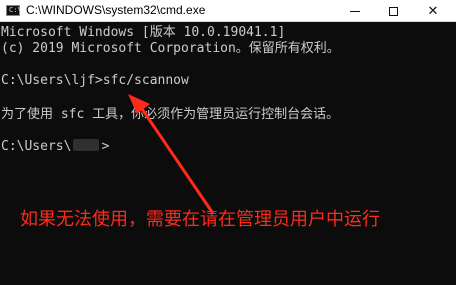 Image resolution: width=456 pixels, height=285 pixels. Describe the element at coordinates (171, 154) in the screenshot. I see `annotation-arrow` at that location.